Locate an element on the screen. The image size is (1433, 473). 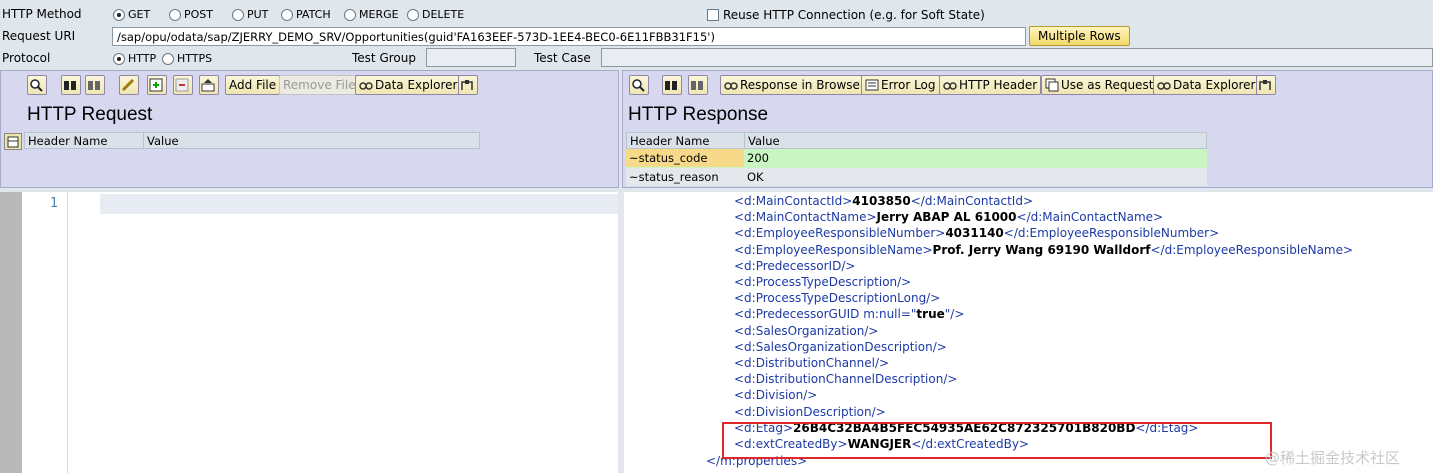
xml-open-tag: <d:DistributionChannel/> is located at coordinates (812, 363).